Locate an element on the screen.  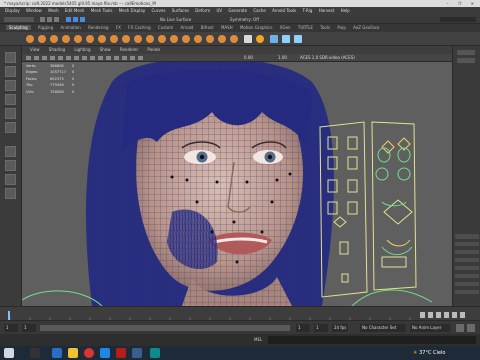
maya-taskbar-icon is located at coordinates (155, 353).